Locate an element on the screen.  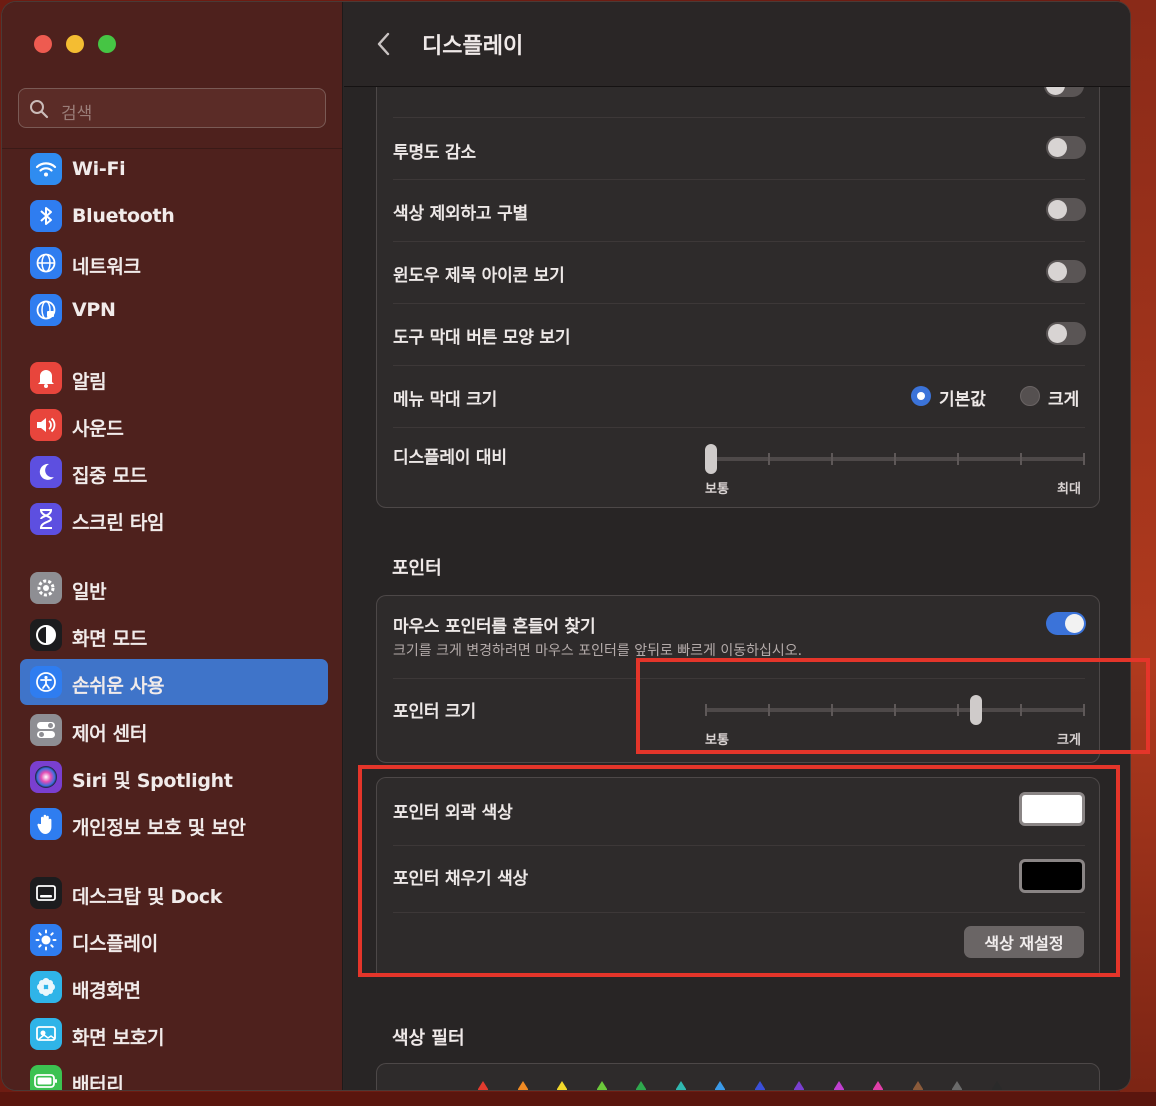
sidebar-item-battery: 배터리 is located at coordinates (174, 1074).